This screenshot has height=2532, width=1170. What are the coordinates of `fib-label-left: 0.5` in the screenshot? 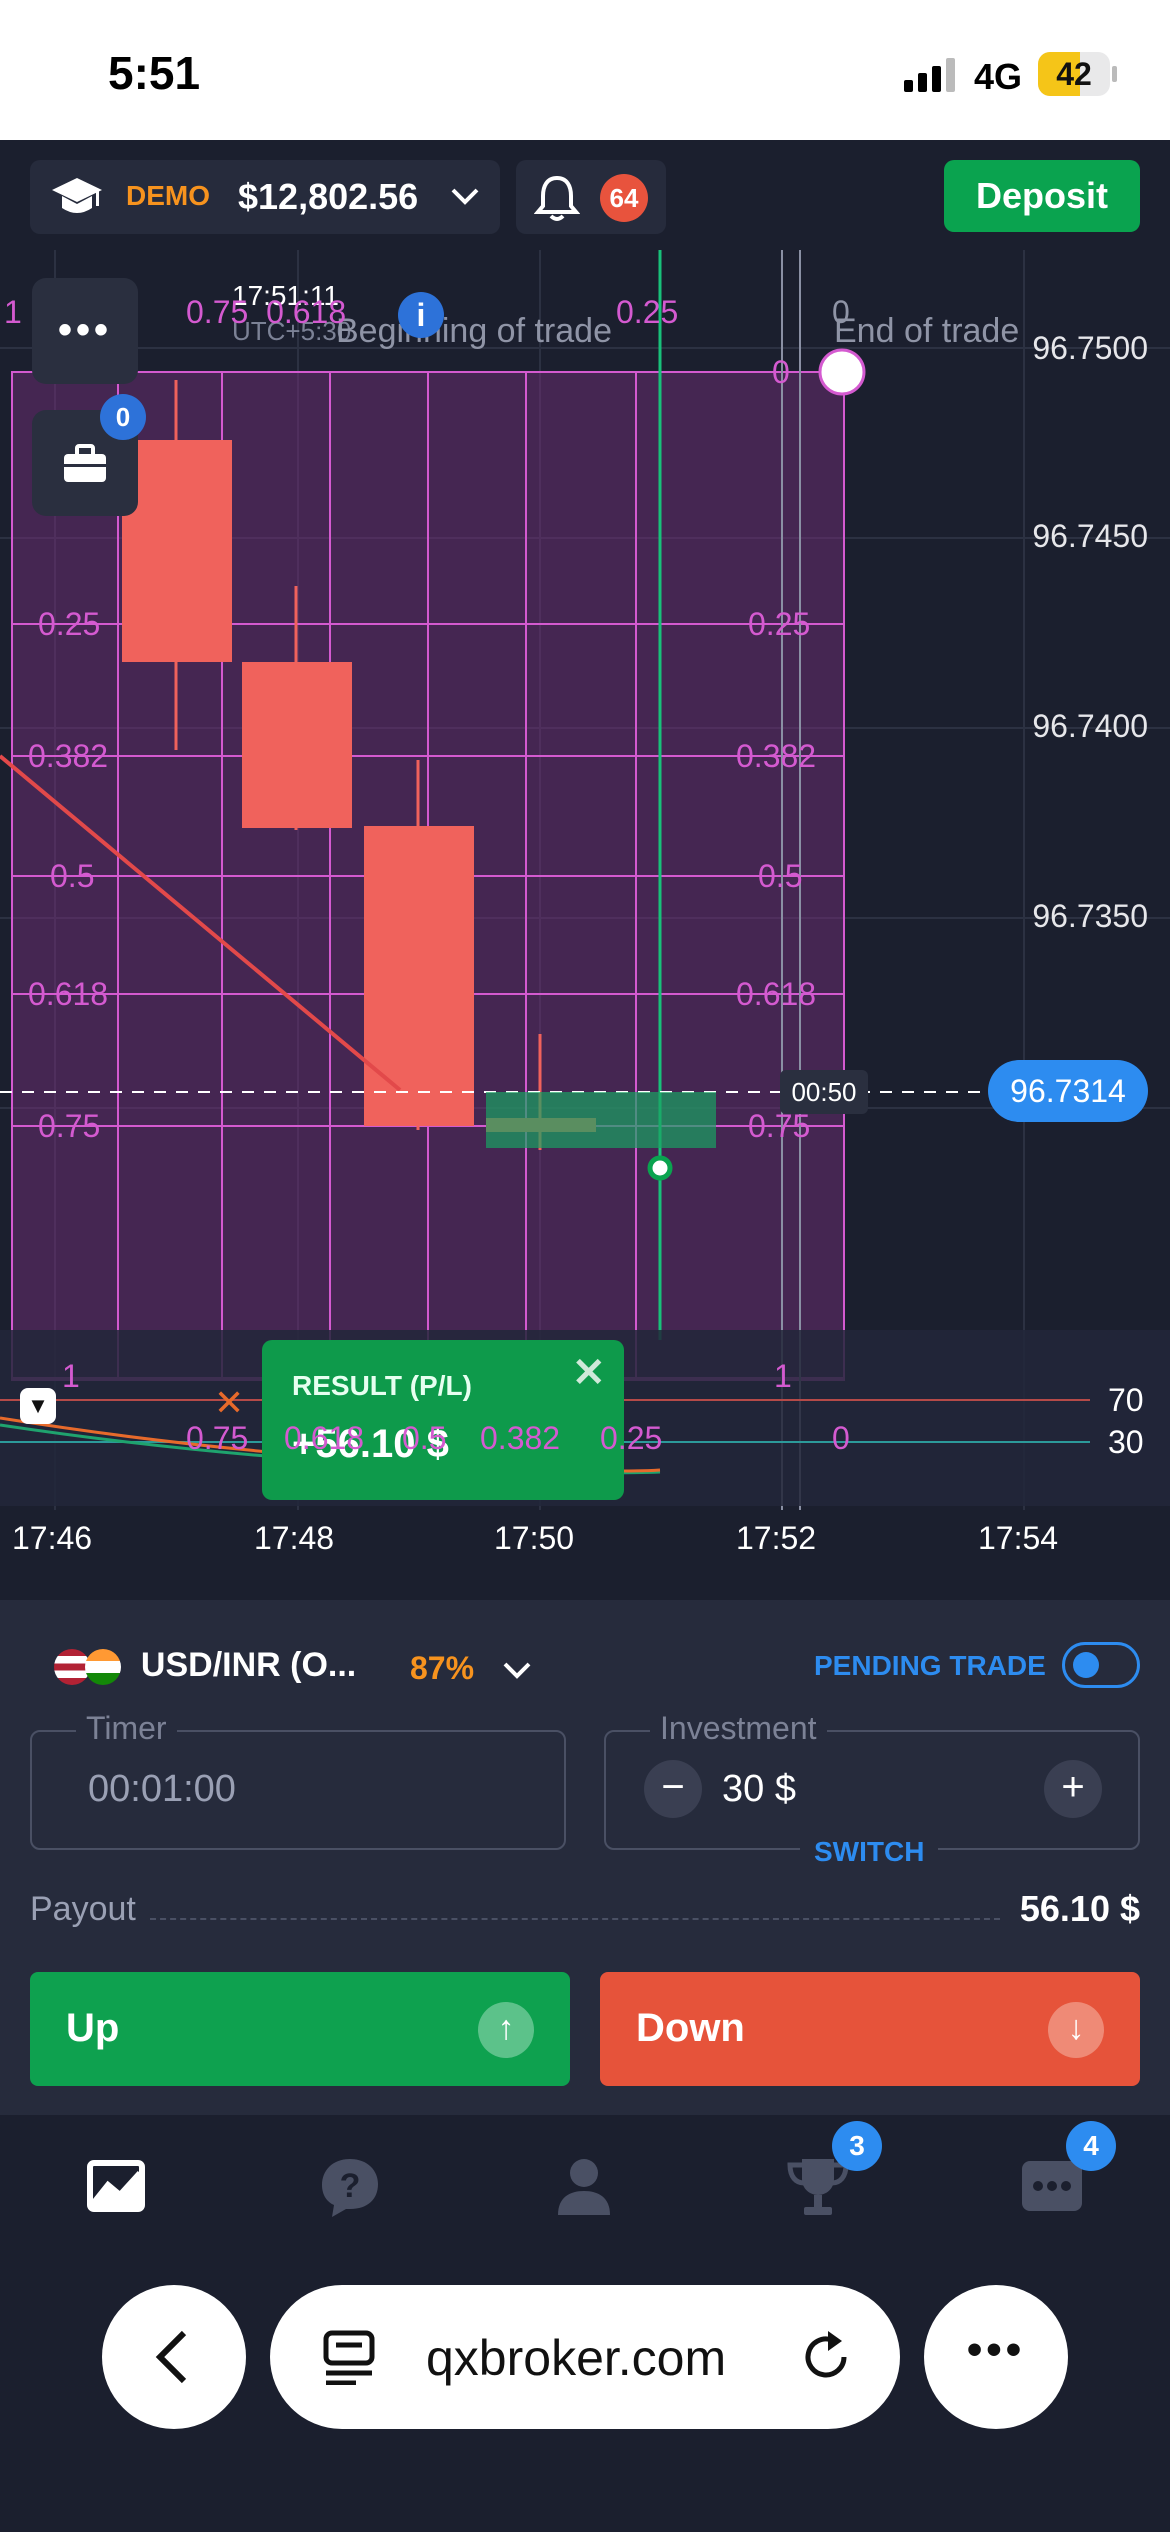 It's located at (72, 876).